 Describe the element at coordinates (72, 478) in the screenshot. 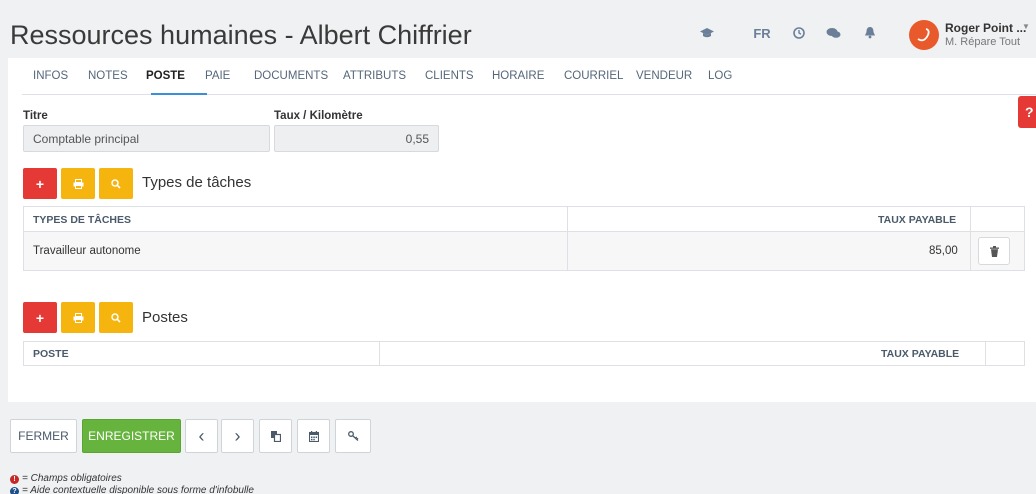

I see `legend-required-text: = Champs obligatoires` at that location.